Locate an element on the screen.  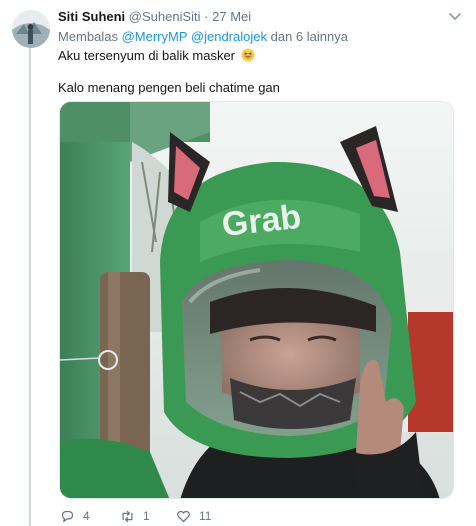
reply-mention-jendralojek: @jendralojek is located at coordinates (229, 36).